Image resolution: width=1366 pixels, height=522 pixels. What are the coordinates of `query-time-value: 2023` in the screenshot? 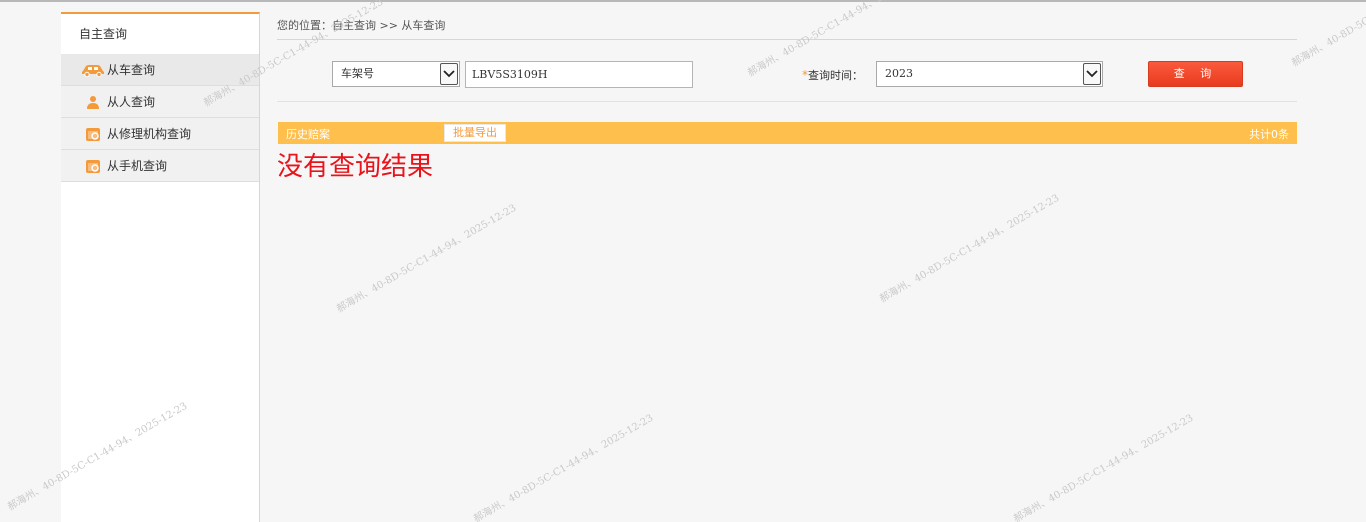 It's located at (899, 73).